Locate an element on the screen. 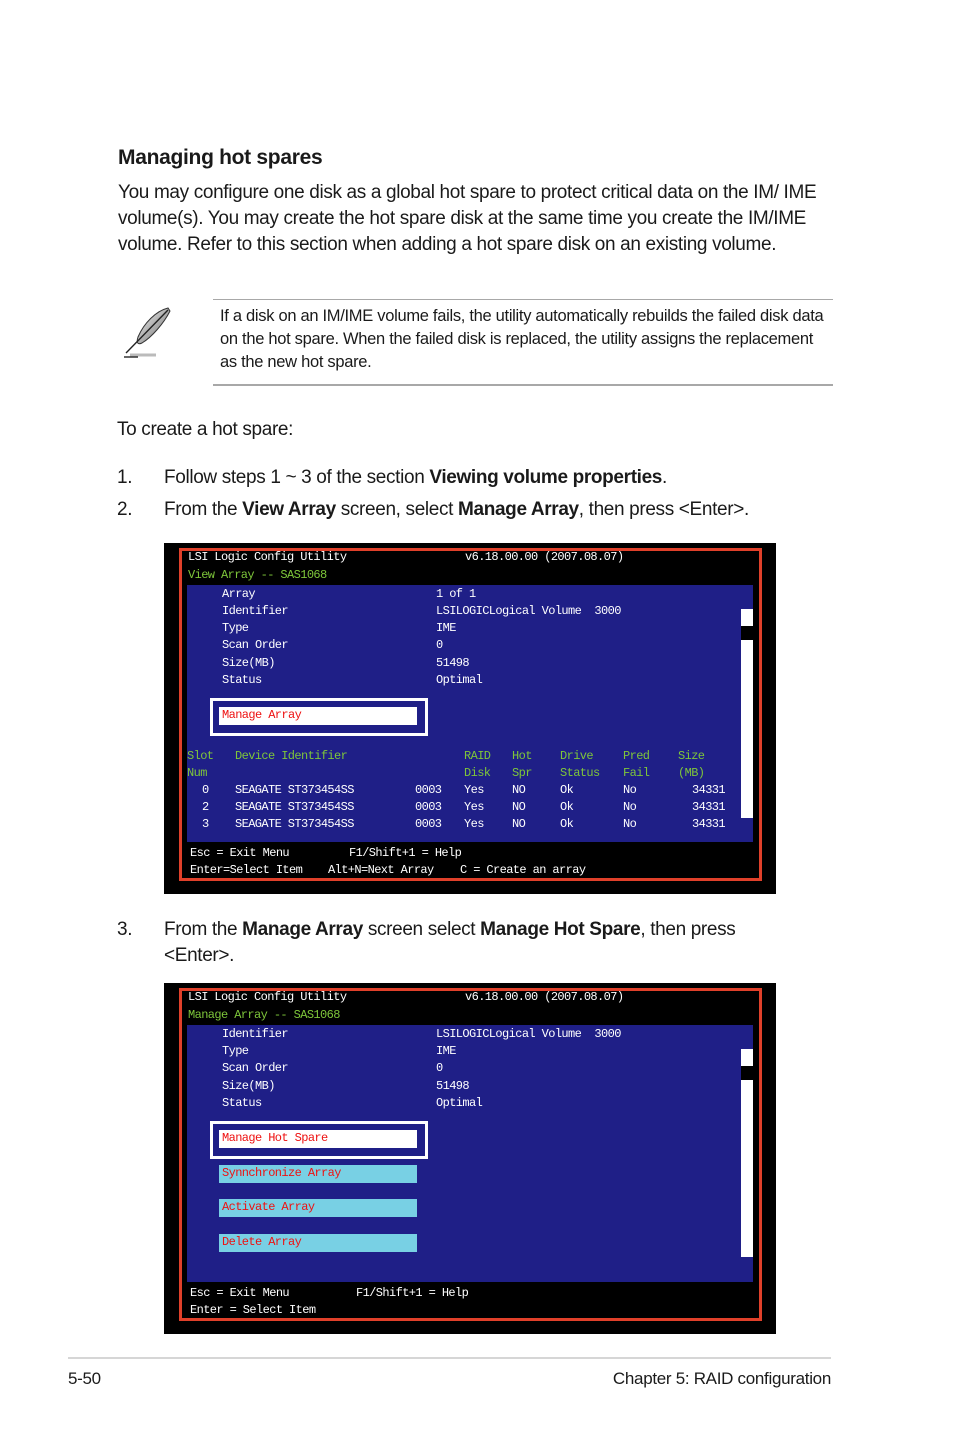 The height and width of the screenshot is (1438, 954). step-emphasis: Manage Hot Spare is located at coordinates (560, 929).